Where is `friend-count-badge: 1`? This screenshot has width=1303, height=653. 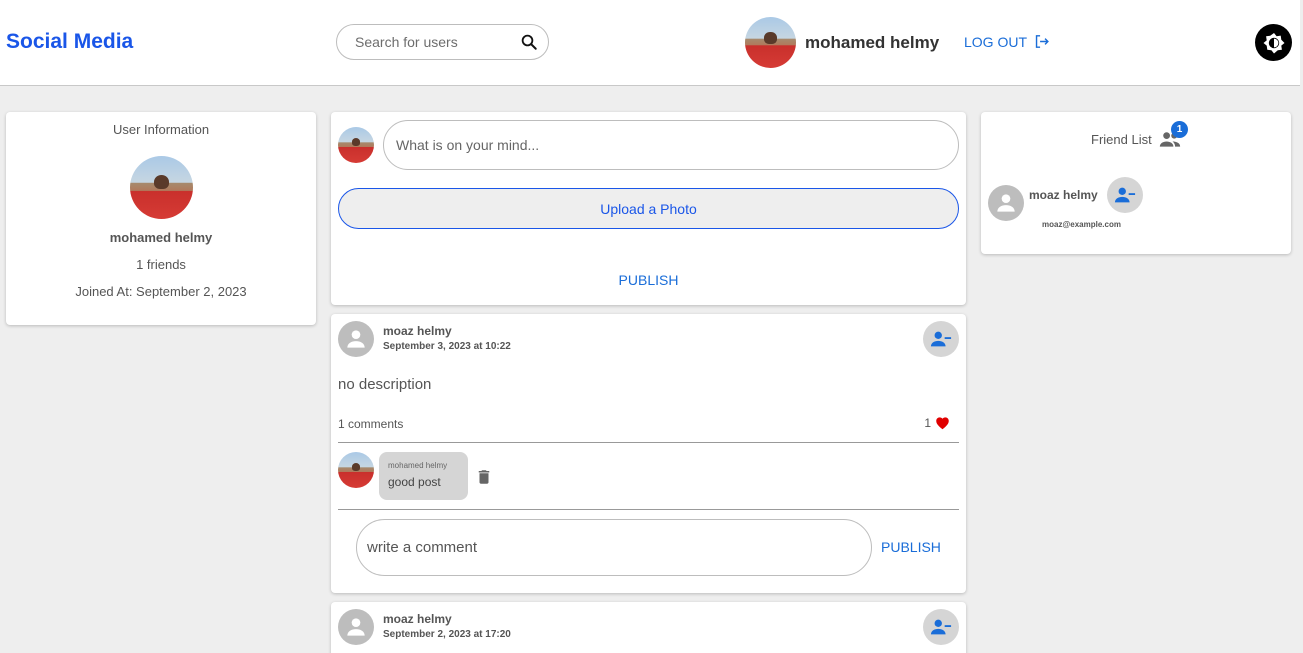 friend-count-badge: 1 is located at coordinates (1179, 129).